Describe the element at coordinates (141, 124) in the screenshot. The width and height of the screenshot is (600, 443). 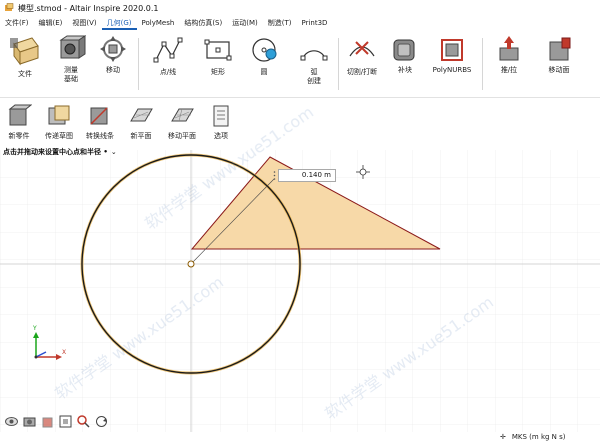
I see `new-plane-button: 新平面` at that location.